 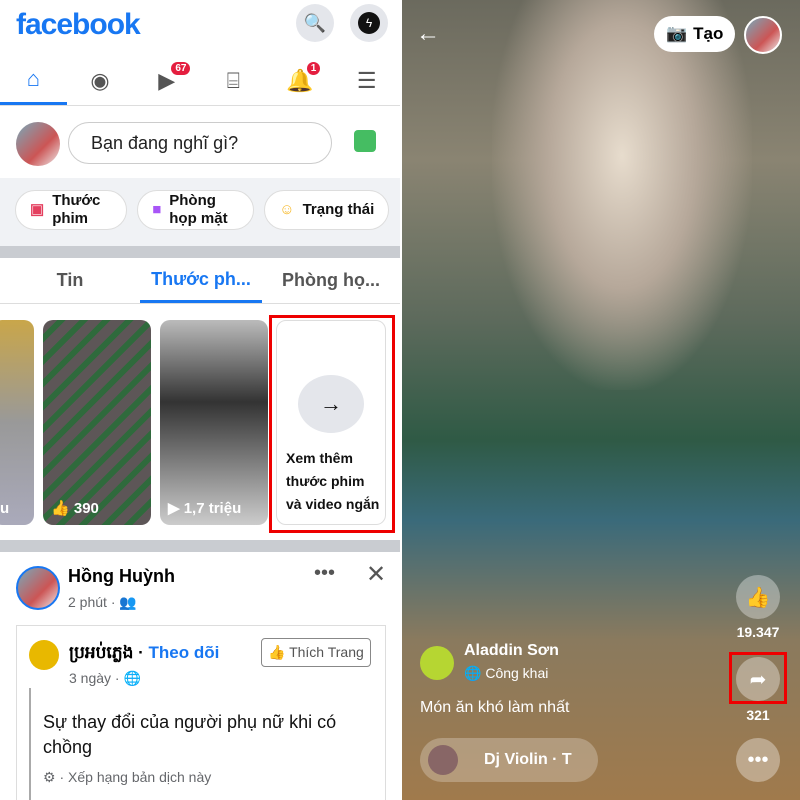 What do you see at coordinates (157, 209) in the screenshot?
I see `video-room-icon: ■` at bounding box center [157, 209].